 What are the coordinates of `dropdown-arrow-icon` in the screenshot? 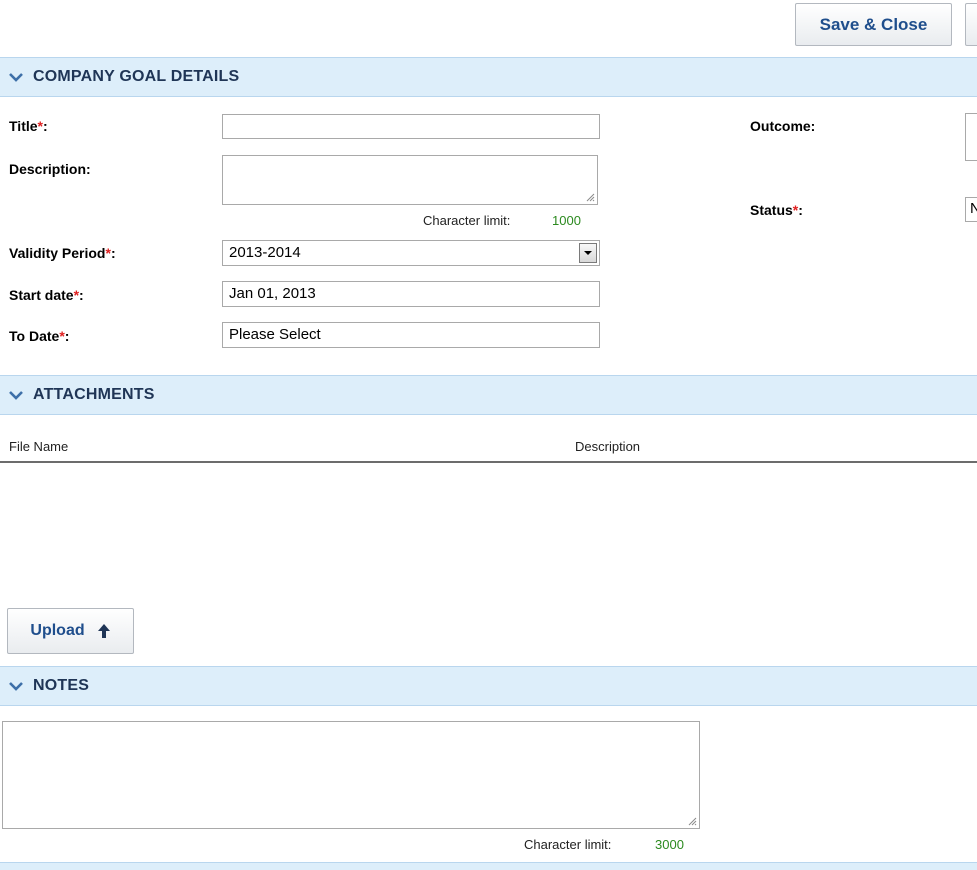 It's located at (588, 253).